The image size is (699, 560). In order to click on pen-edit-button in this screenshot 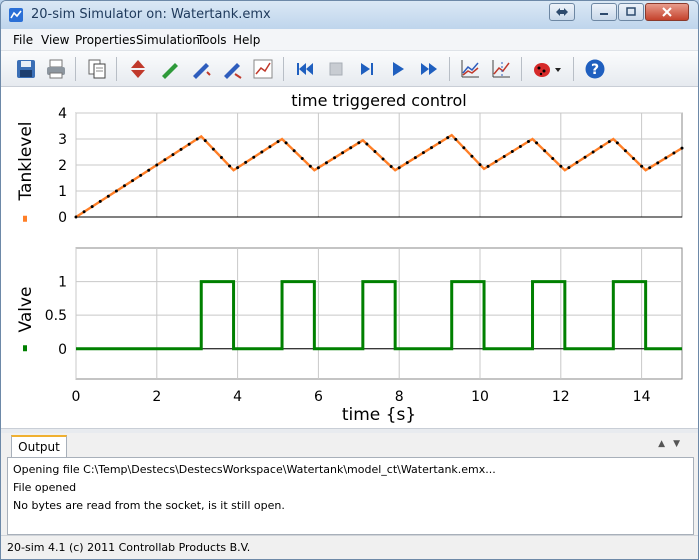, I will do `click(232, 69)`.